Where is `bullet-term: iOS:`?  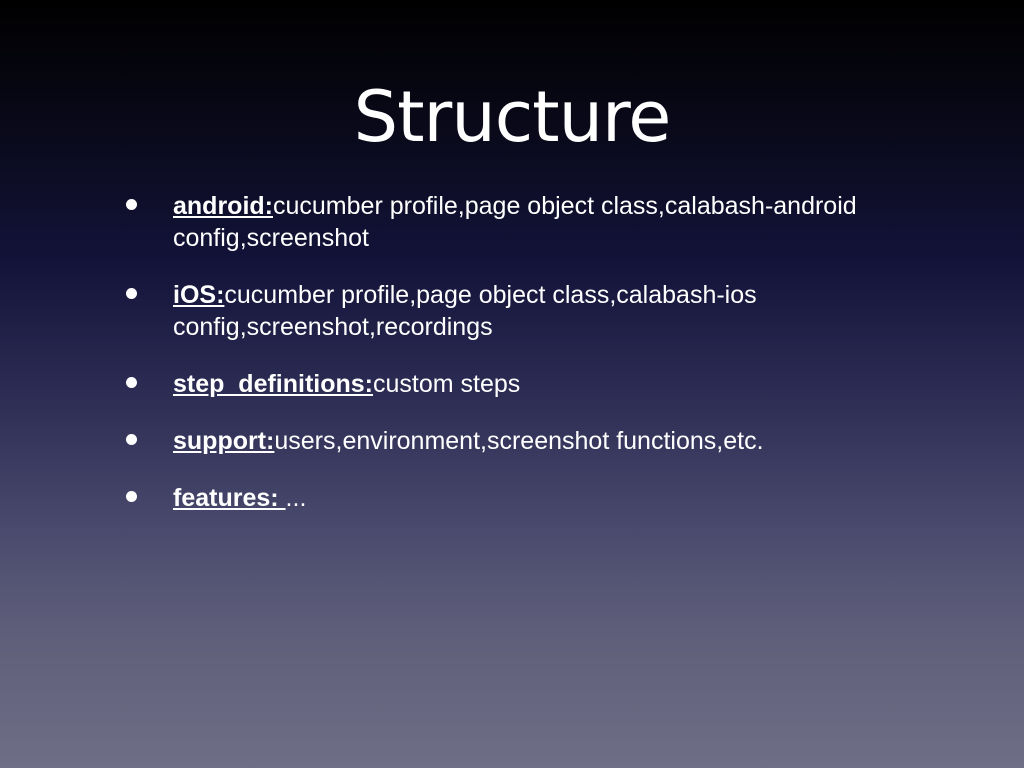 bullet-term: iOS: is located at coordinates (199, 295).